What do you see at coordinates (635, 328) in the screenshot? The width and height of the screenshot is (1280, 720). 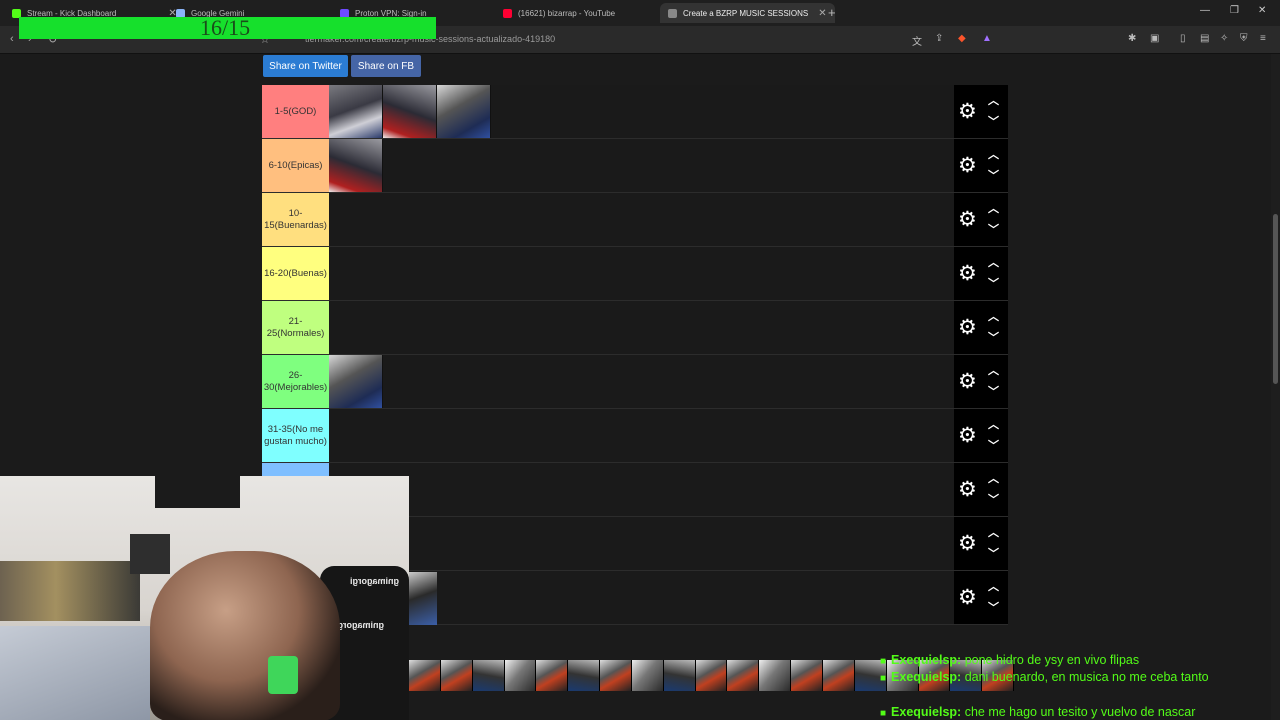 I see `tier-row: 21-25(Normales) ⚙ ︿ ﹀` at bounding box center [635, 328].